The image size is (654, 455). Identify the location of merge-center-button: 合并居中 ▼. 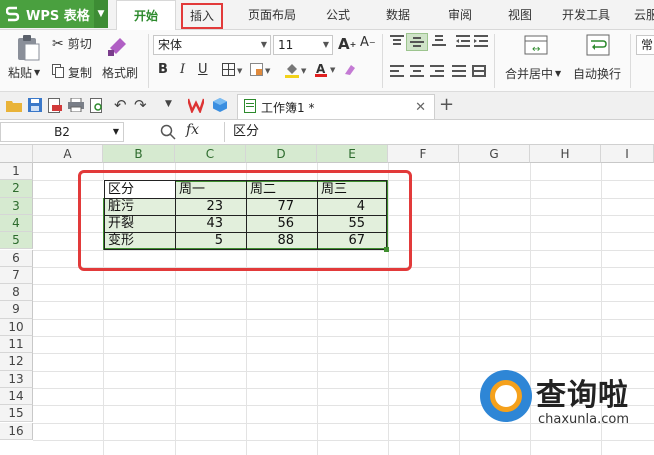
(533, 73).